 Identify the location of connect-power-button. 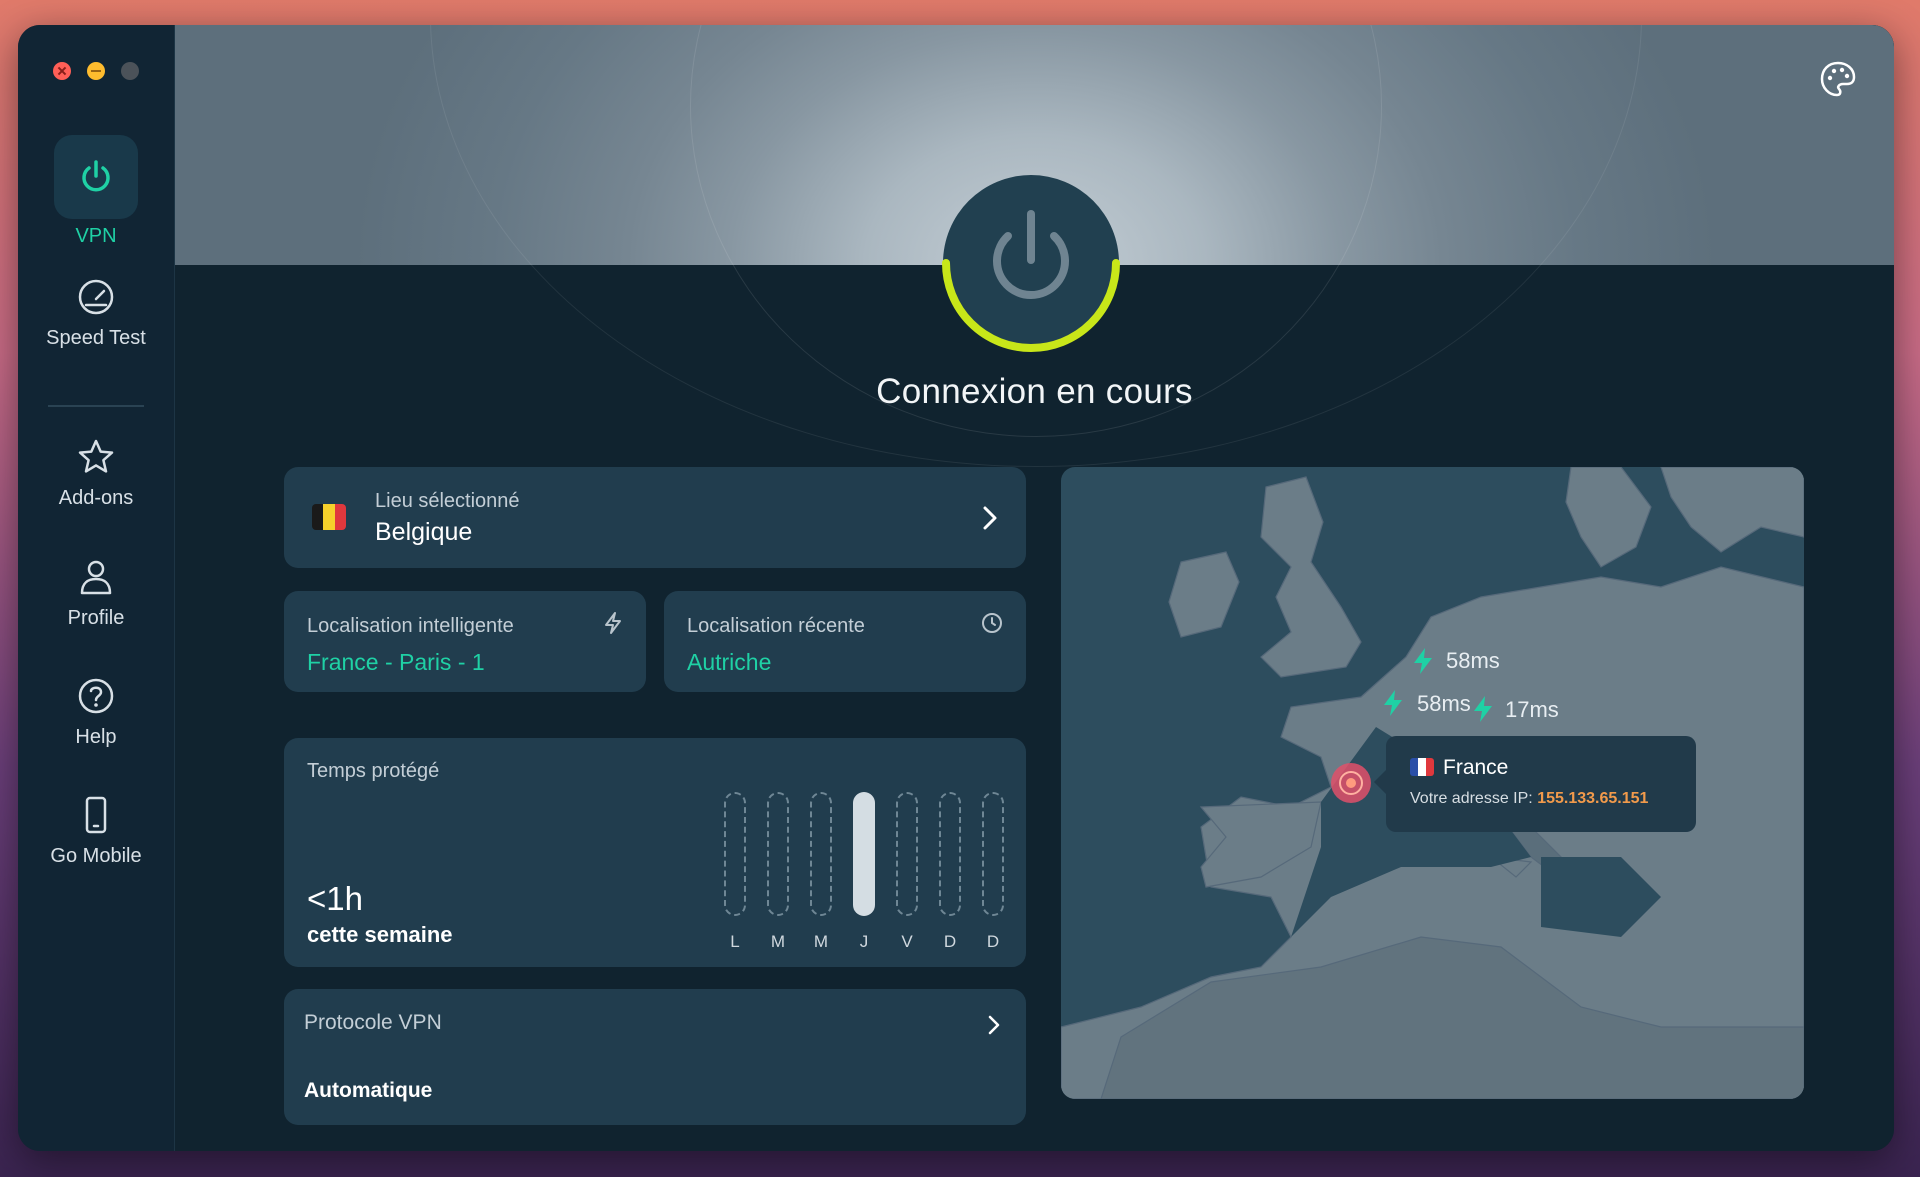
(1031, 263).